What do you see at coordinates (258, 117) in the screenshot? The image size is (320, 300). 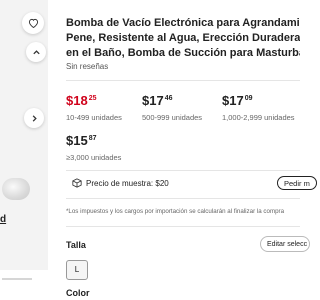 I see `tier-quantity: 1,000-2,999 unidades` at bounding box center [258, 117].